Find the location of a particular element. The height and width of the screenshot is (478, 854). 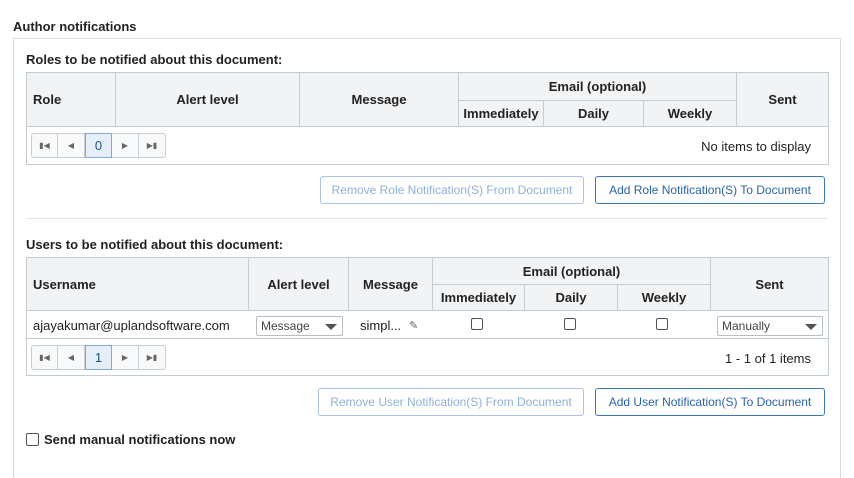

daily-checkbox is located at coordinates (570, 324).